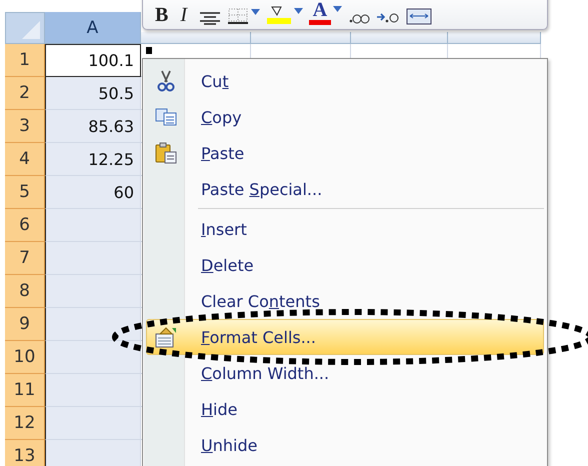 The width and height of the screenshot is (588, 466). What do you see at coordinates (25, 258) in the screenshot?
I see `row-header: 7` at bounding box center [25, 258].